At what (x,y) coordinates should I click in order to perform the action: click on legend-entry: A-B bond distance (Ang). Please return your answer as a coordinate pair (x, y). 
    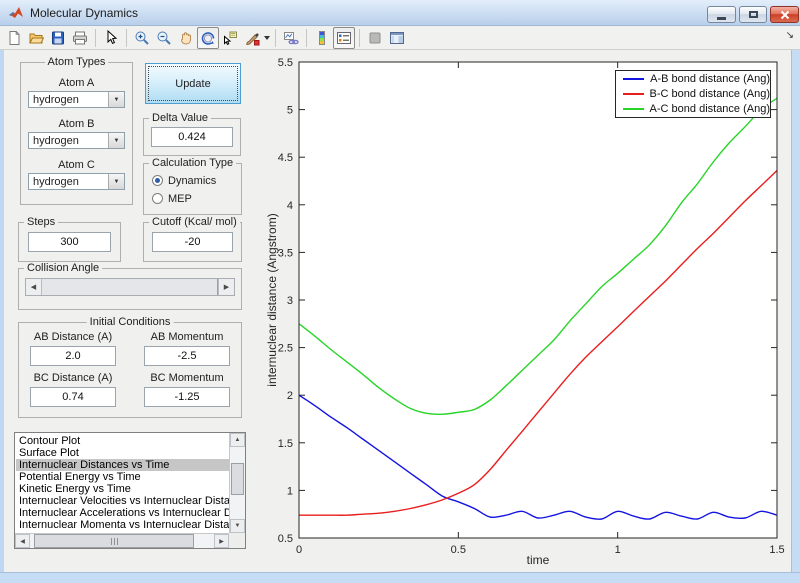
    Looking at the image, I should click on (696, 79).